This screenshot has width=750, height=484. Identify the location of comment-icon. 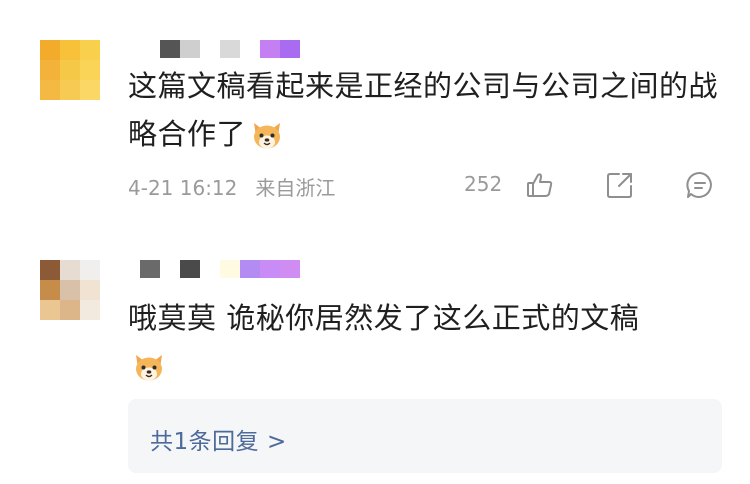
(700, 185).